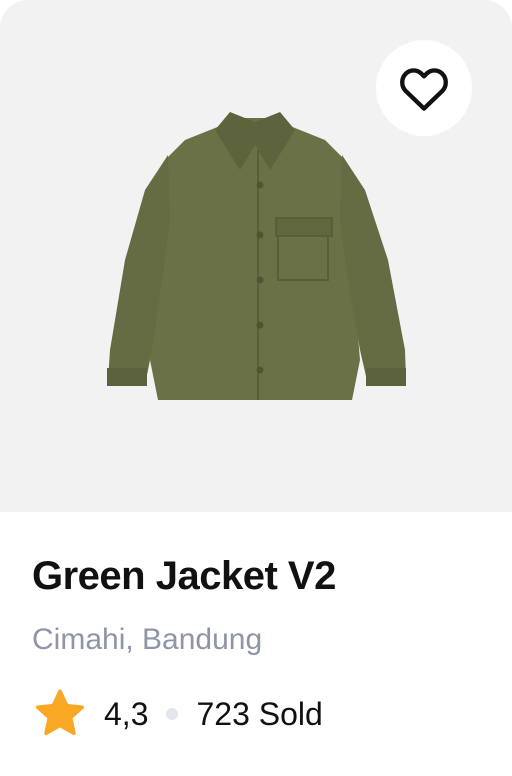 The width and height of the screenshot is (512, 776). What do you see at coordinates (60, 712) in the screenshot?
I see `star-icon` at bounding box center [60, 712].